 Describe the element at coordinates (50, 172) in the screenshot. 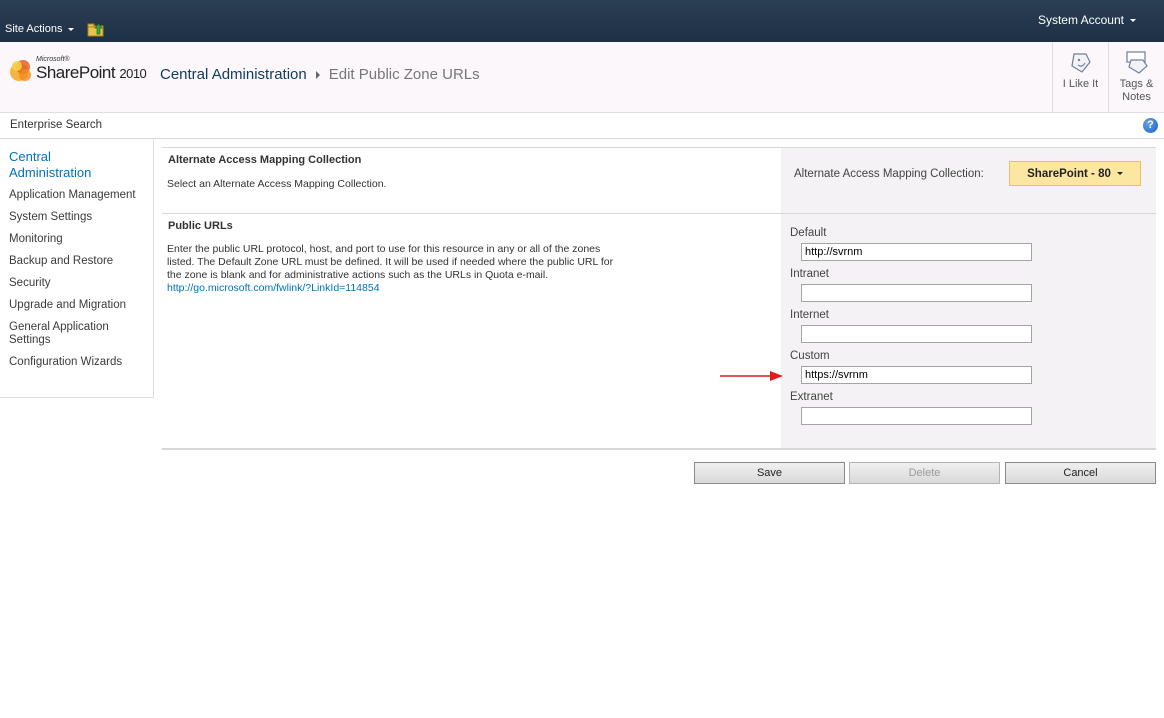

I see `nav-heading-line-2: Administration` at that location.